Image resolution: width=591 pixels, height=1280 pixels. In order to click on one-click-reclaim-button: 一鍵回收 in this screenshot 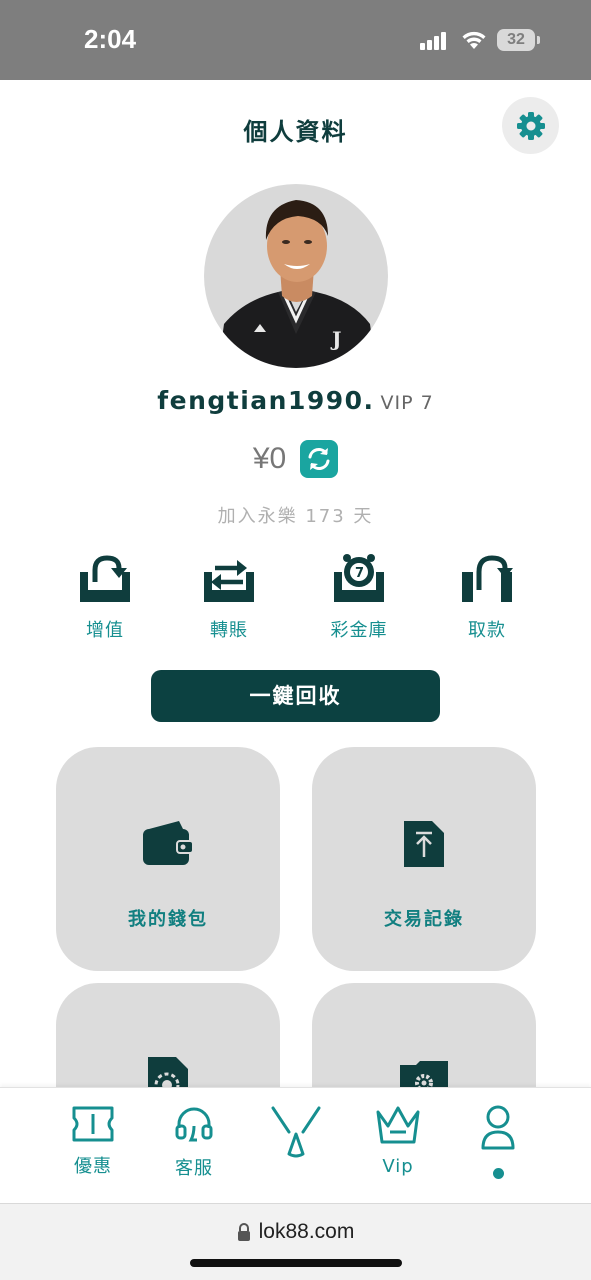, I will do `click(295, 696)`.